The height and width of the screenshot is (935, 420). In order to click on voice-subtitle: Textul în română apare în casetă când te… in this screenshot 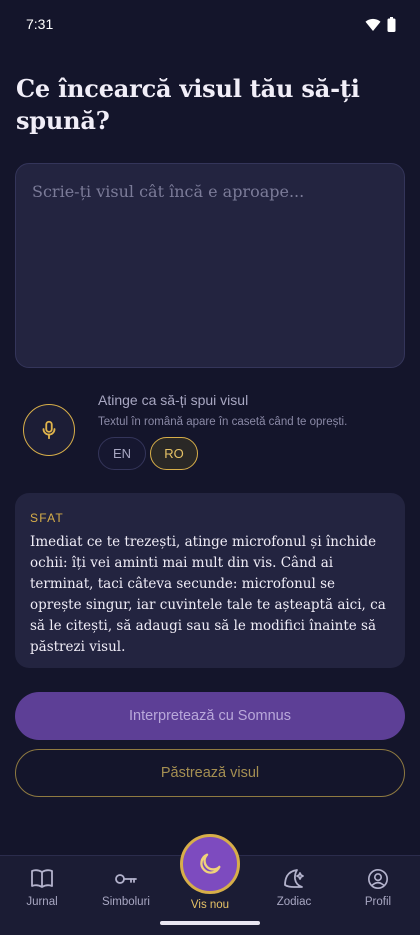, I will do `click(223, 422)`.